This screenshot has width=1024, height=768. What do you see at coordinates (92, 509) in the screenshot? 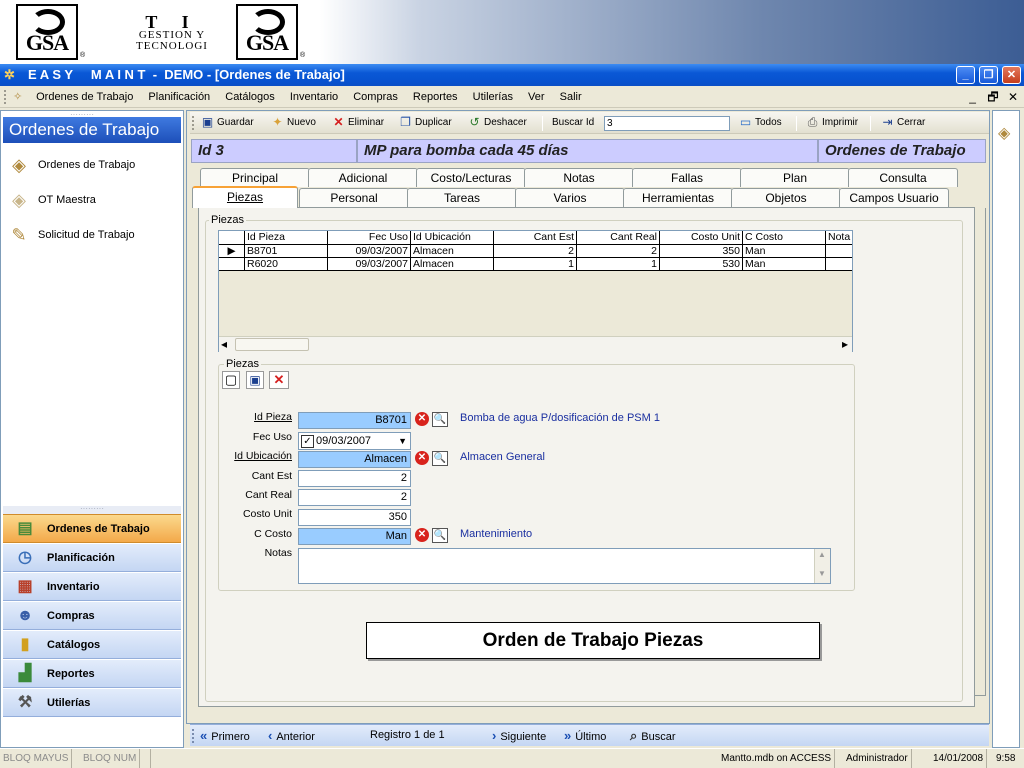
I see `sidebar-splitter: ·········` at bounding box center [92, 509].